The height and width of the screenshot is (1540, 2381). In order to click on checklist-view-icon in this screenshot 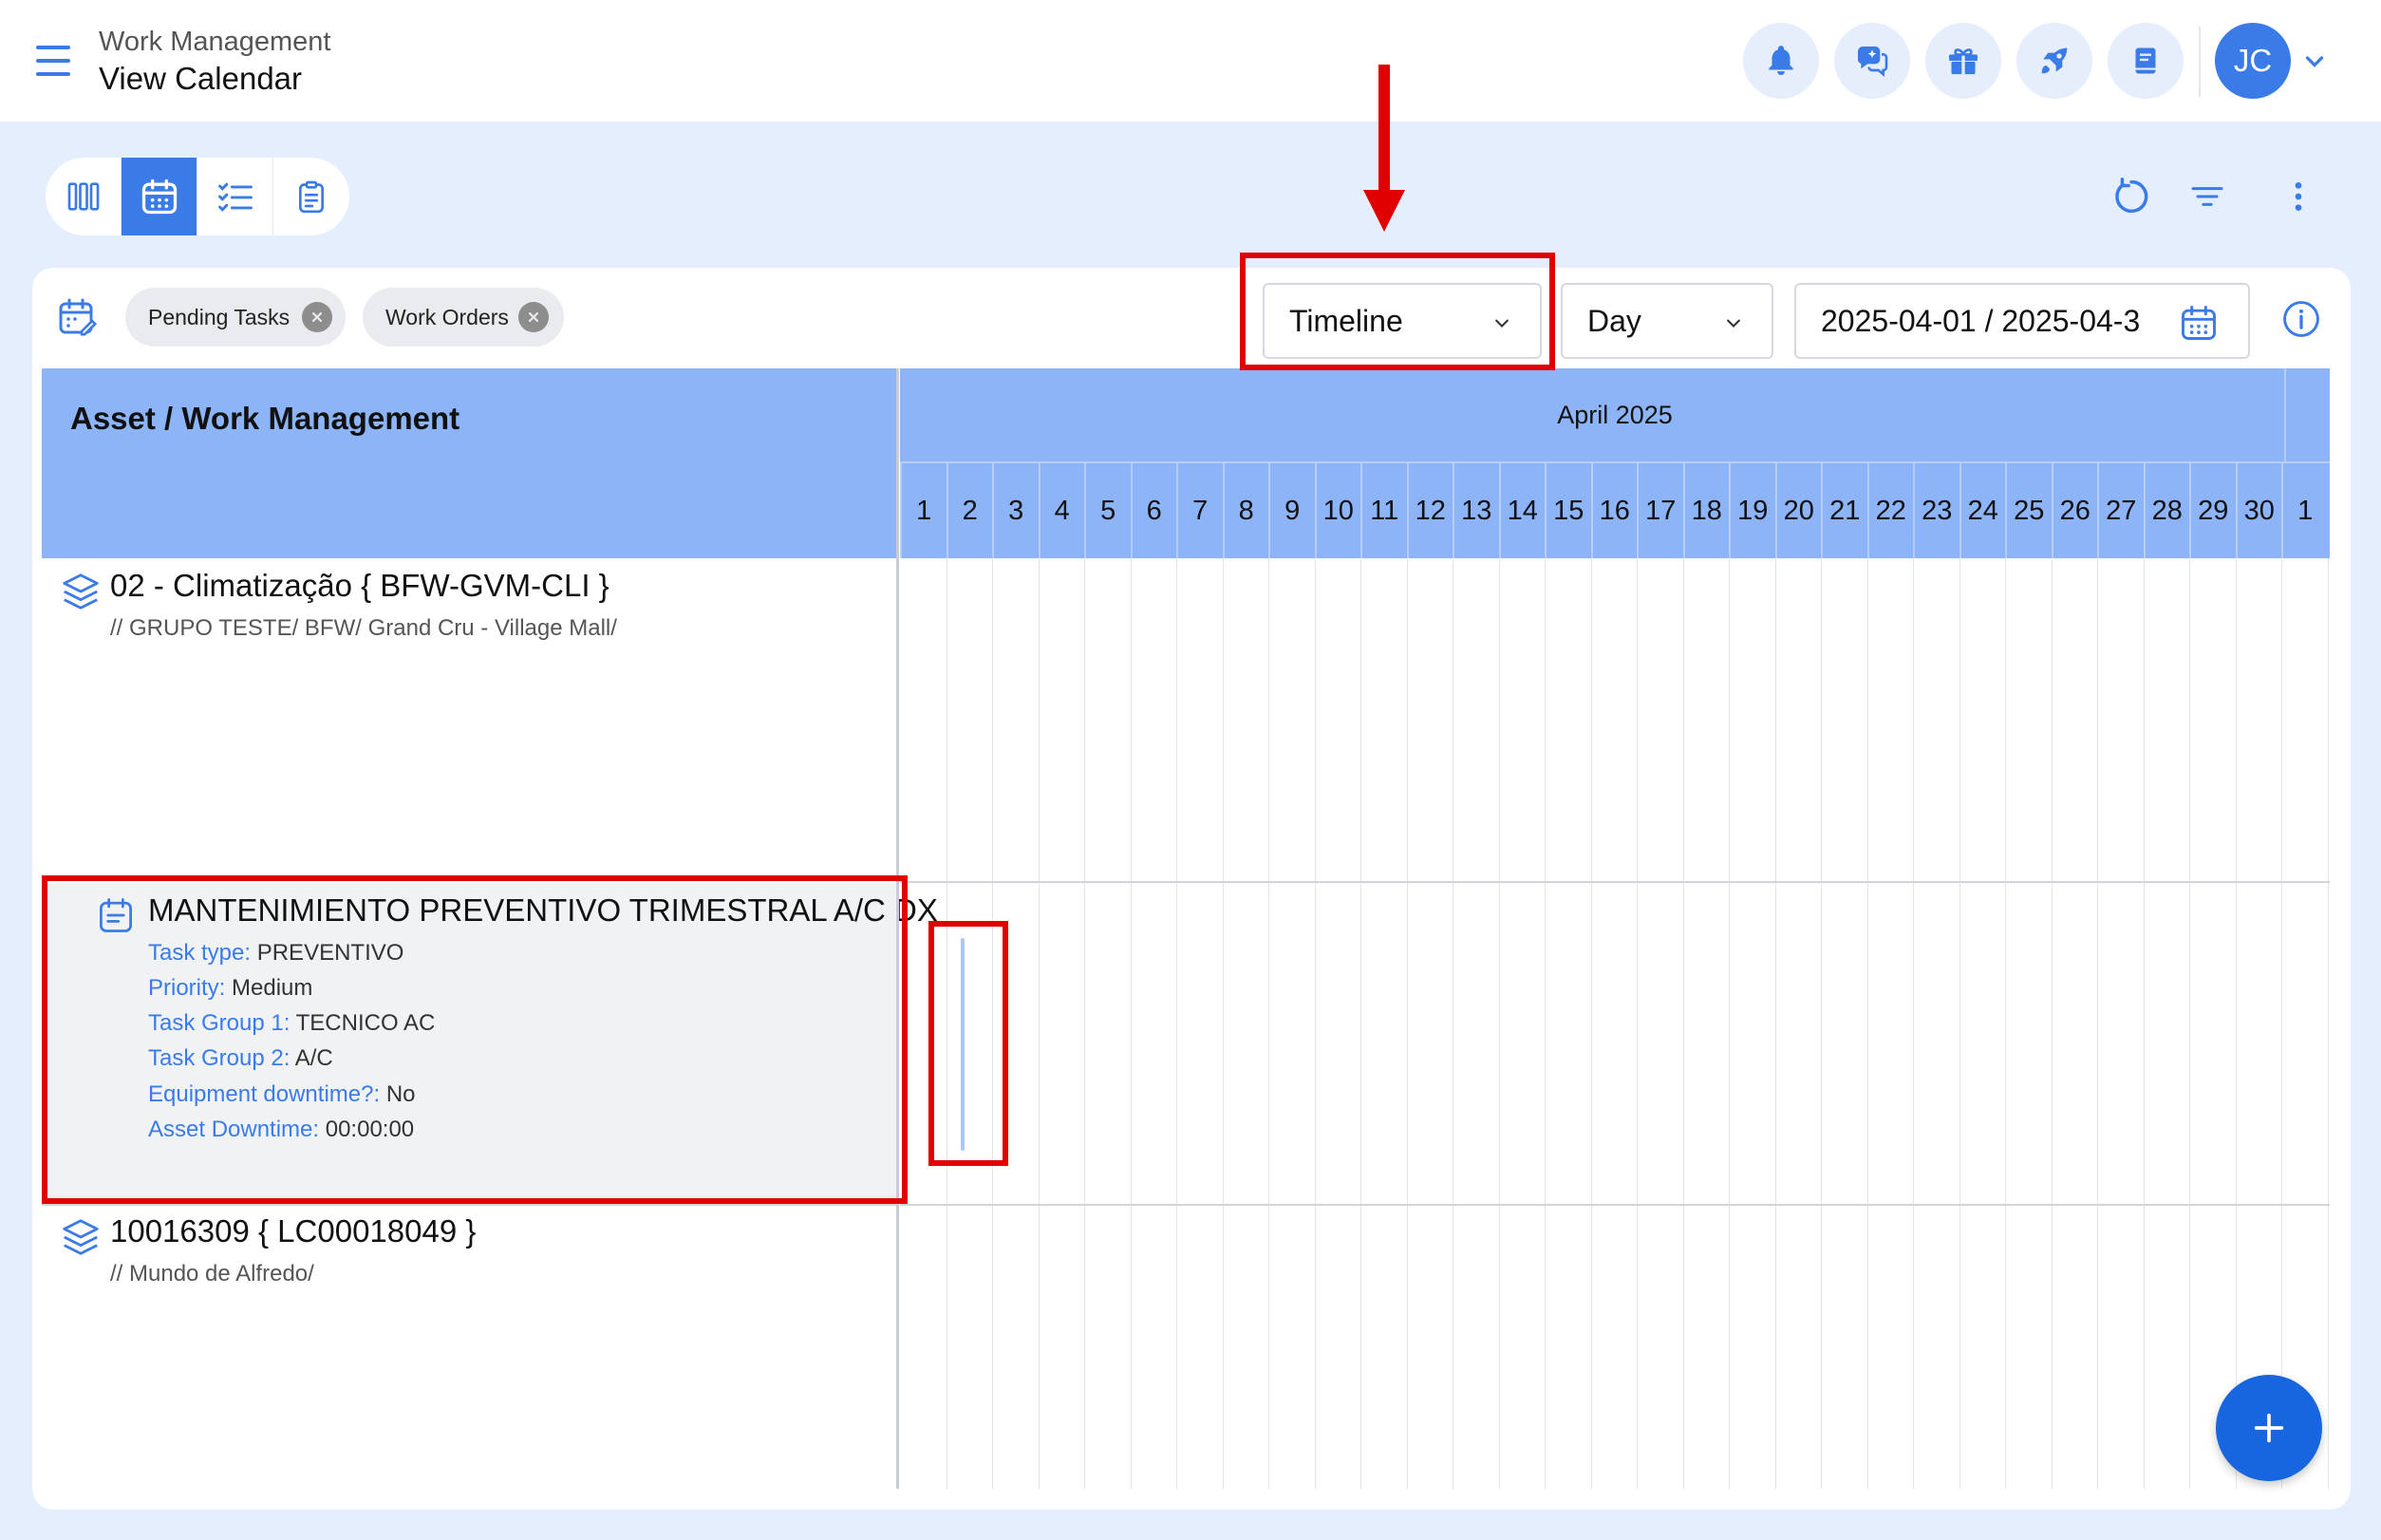, I will do `click(235, 196)`.